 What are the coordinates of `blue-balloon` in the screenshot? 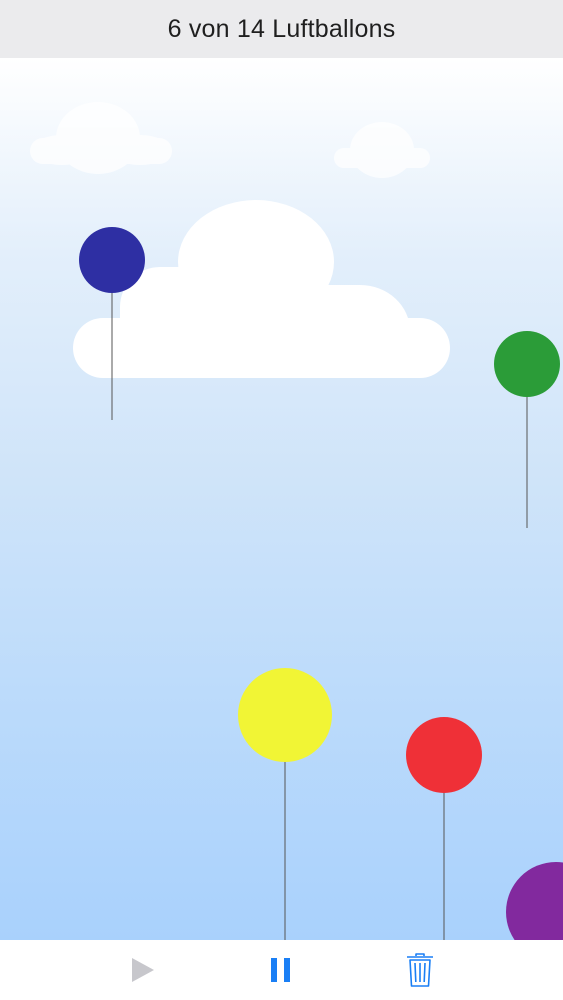 It's located at (112, 260).